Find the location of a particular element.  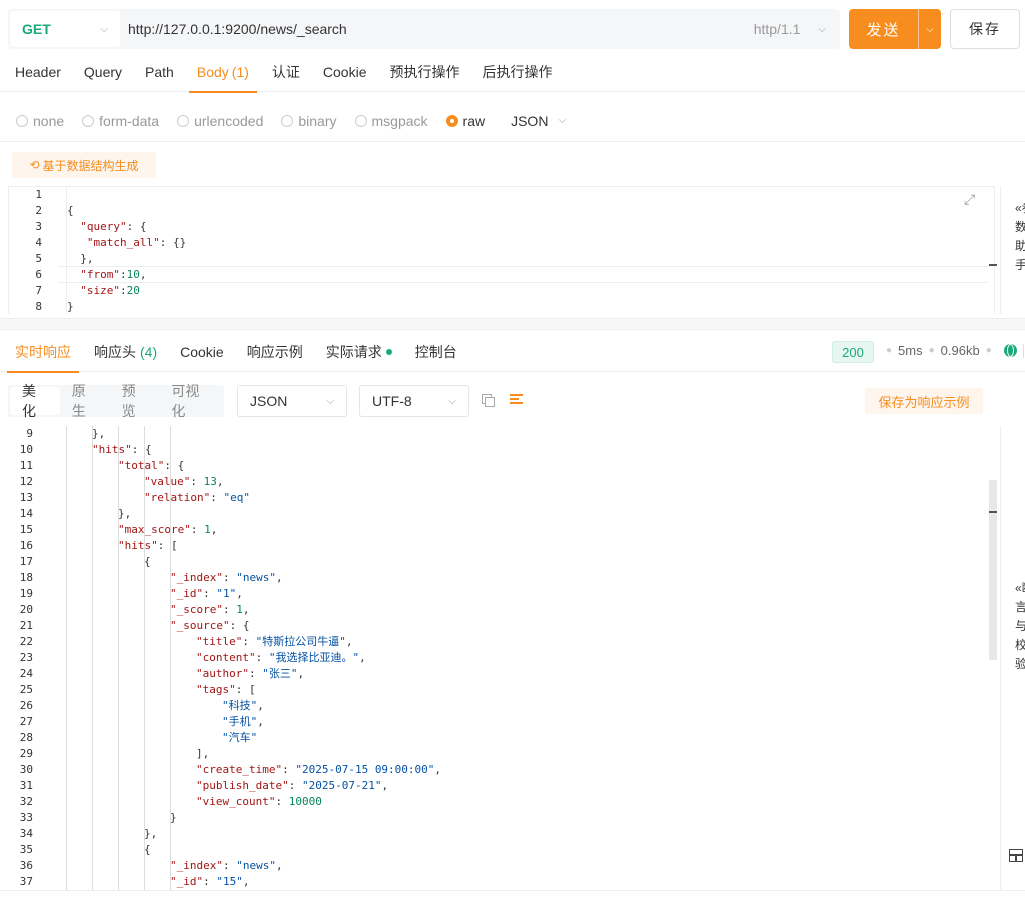

response-tab: 实时响应 is located at coordinates (43, 352).